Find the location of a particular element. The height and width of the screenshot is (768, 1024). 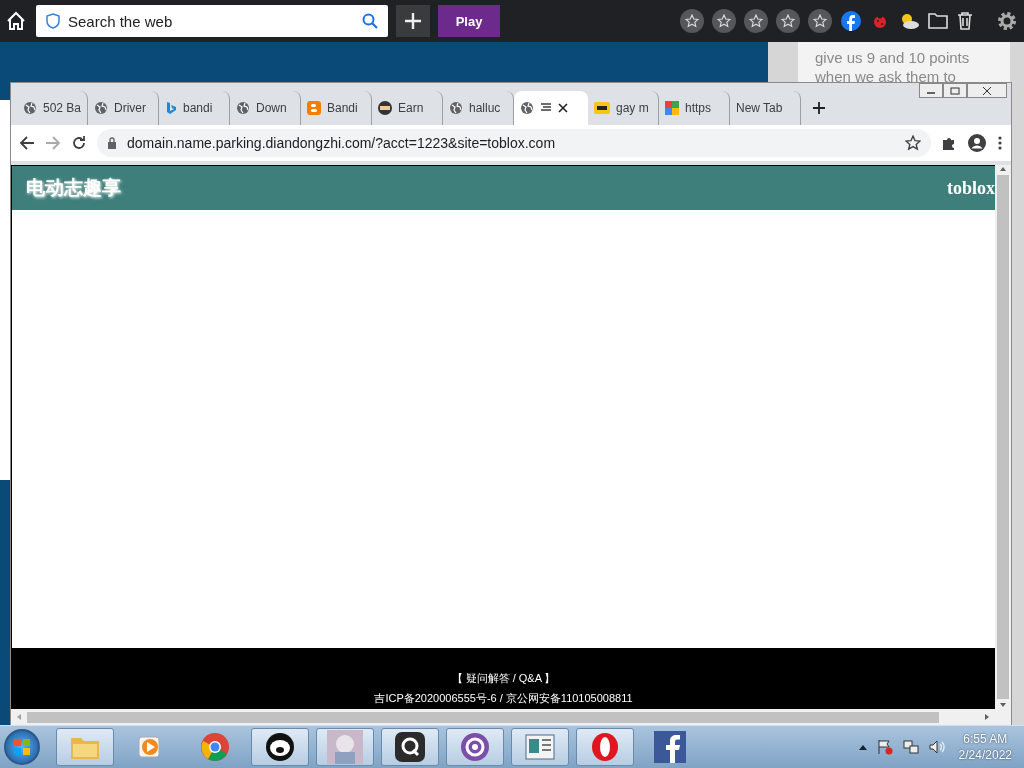

license-text: 吉ICP备2020006555号-6 / 京公网安备110105008811 is located at coordinates (503, 698).